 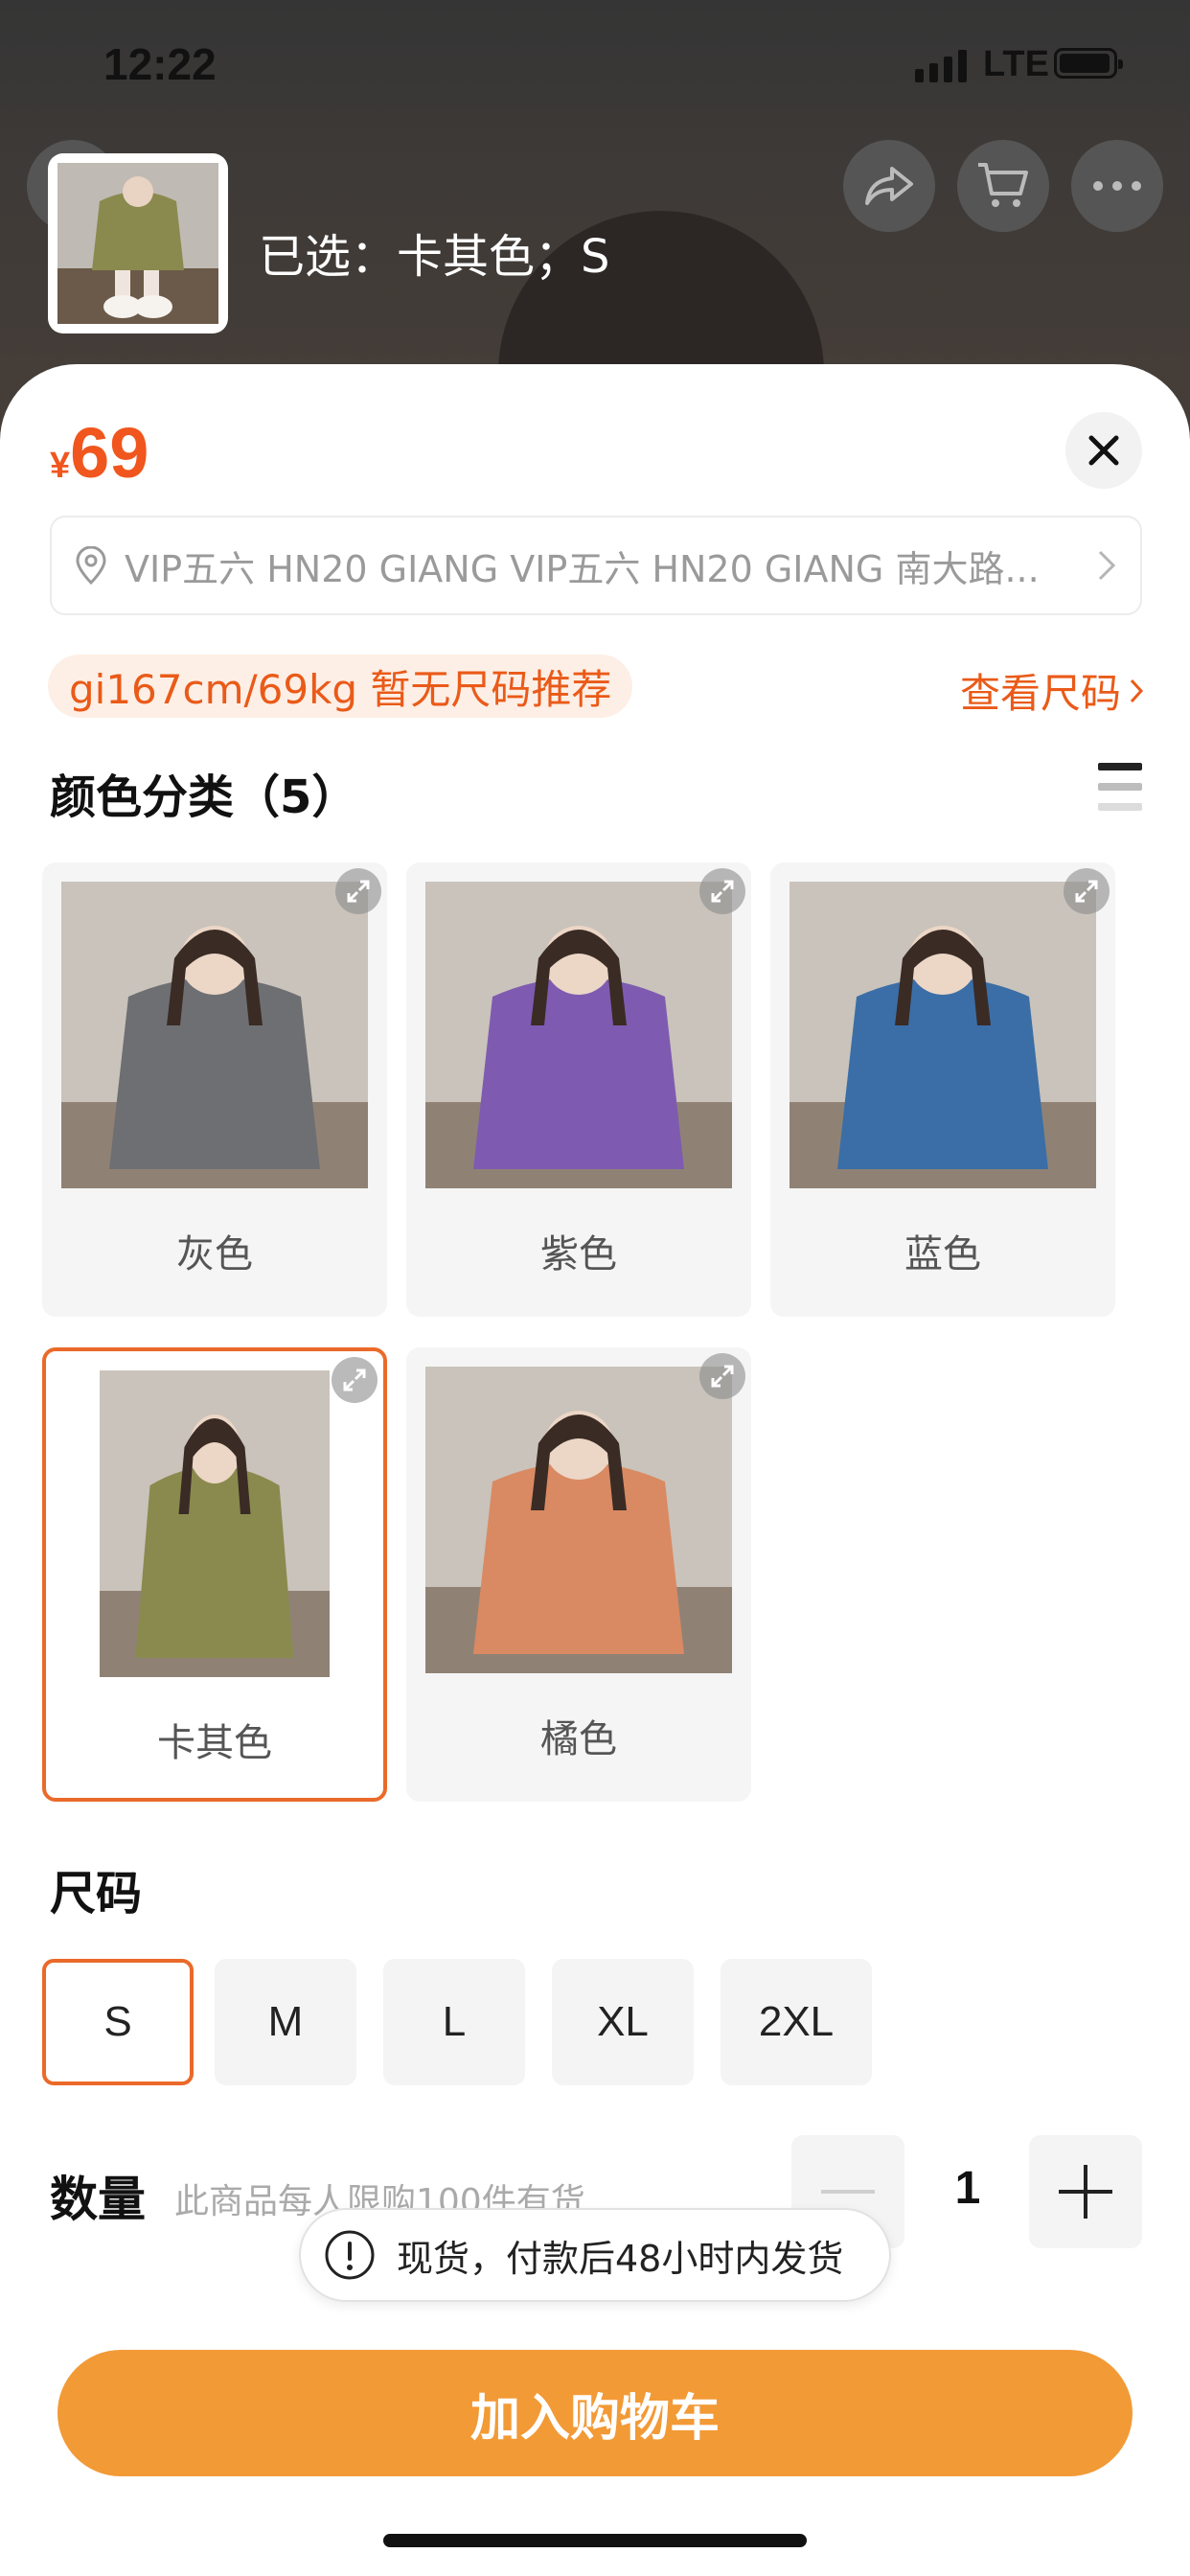 What do you see at coordinates (341, 686) in the screenshot?
I see `size-recommendation-badge: gi167cm/69kg 暂无尺码推荐` at bounding box center [341, 686].